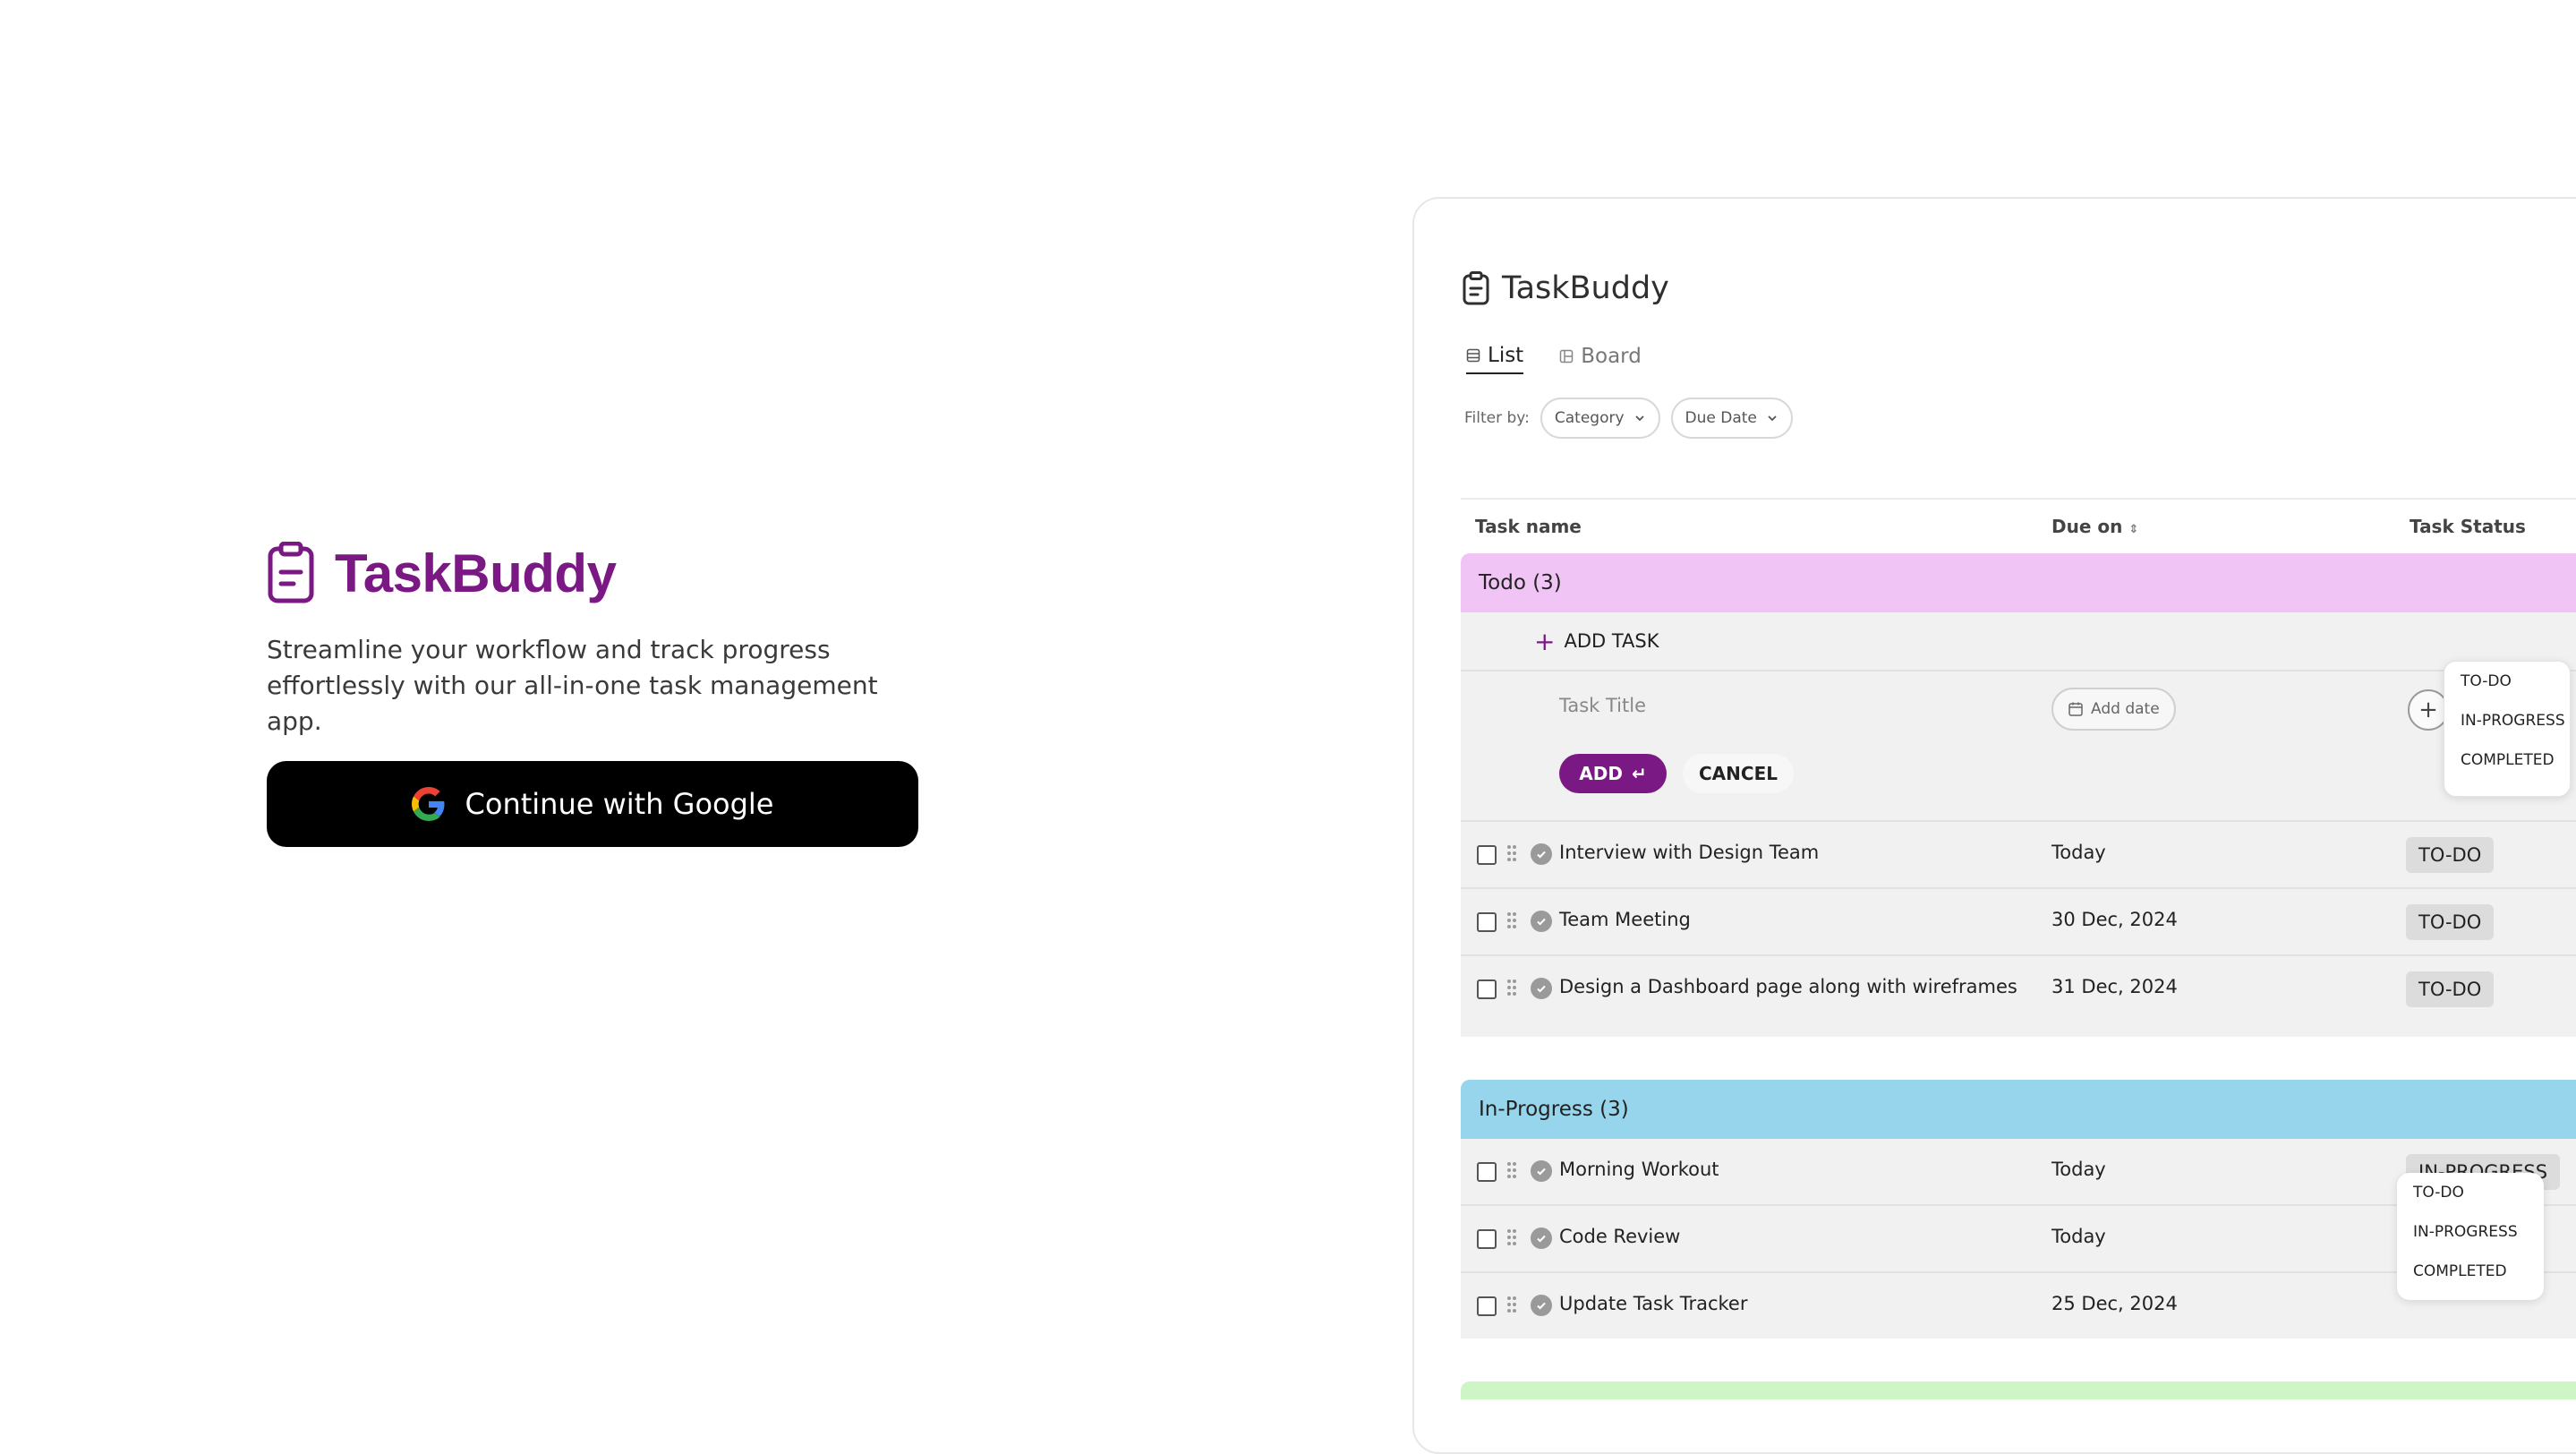 The height and width of the screenshot is (1454, 2576). I want to click on add-task-row: + ADD TASK, so click(2018, 641).